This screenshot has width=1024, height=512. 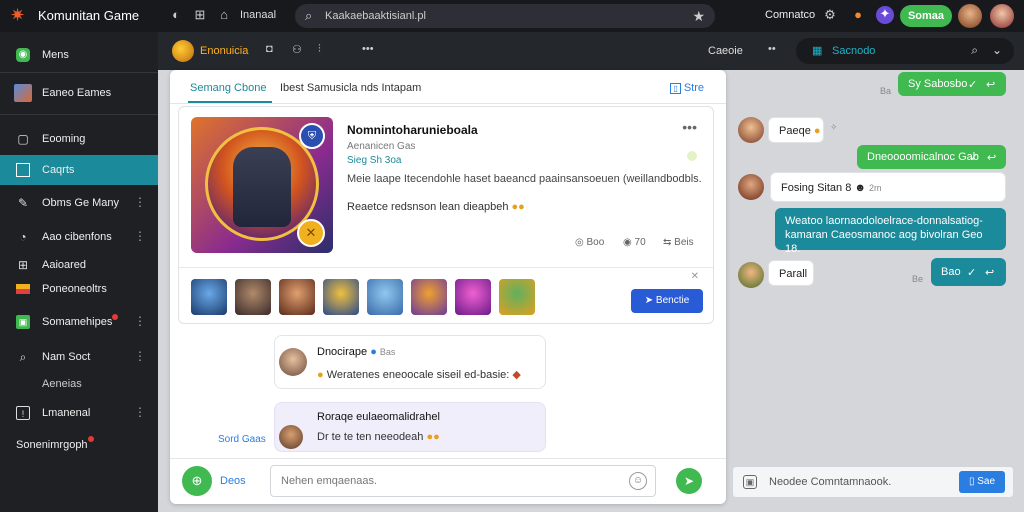 I want to click on channel-avatar, so click(x=183, y=51).